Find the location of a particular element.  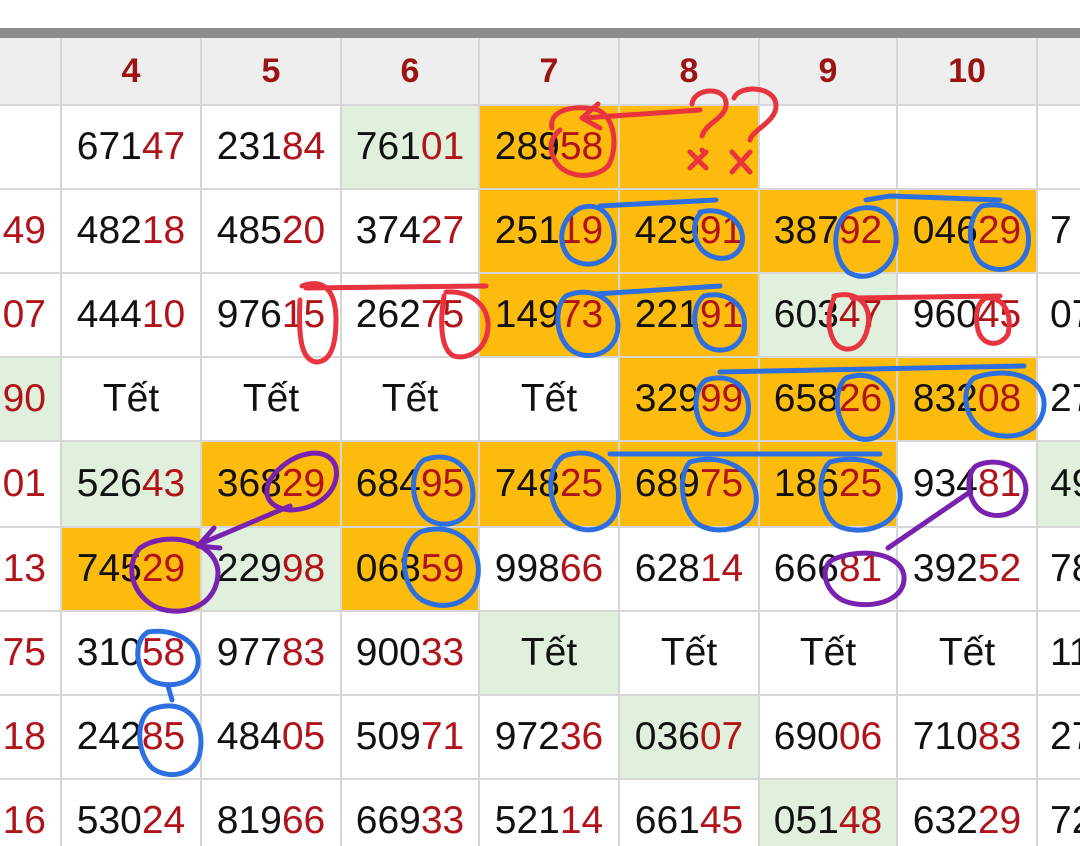

result-cell: 186 25 is located at coordinates (829, 485).